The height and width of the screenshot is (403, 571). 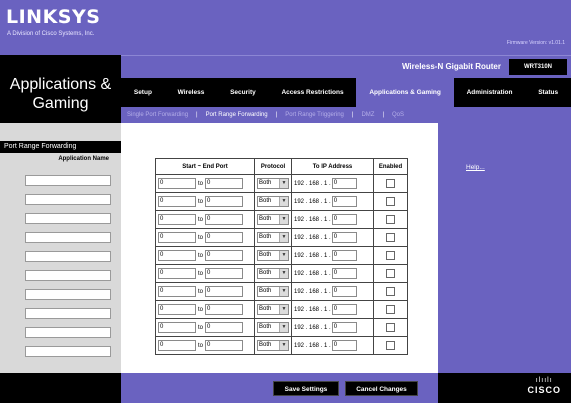 I want to click on tab-security: Security, so click(x=242, y=92).